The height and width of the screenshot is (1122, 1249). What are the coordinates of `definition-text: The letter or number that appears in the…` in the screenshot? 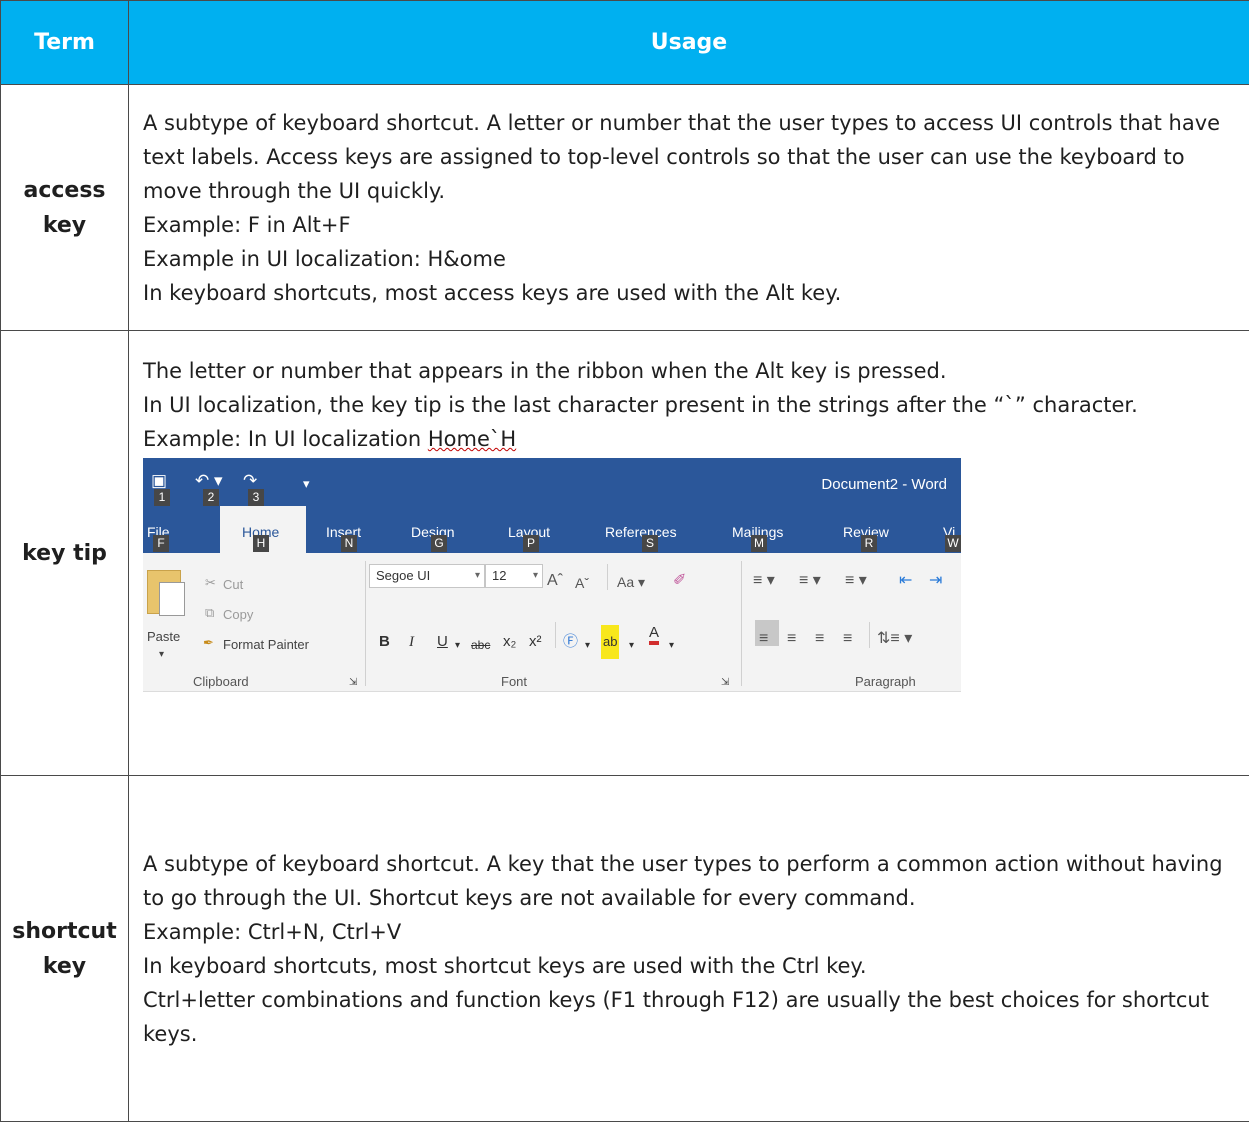 It's located at (691, 371).